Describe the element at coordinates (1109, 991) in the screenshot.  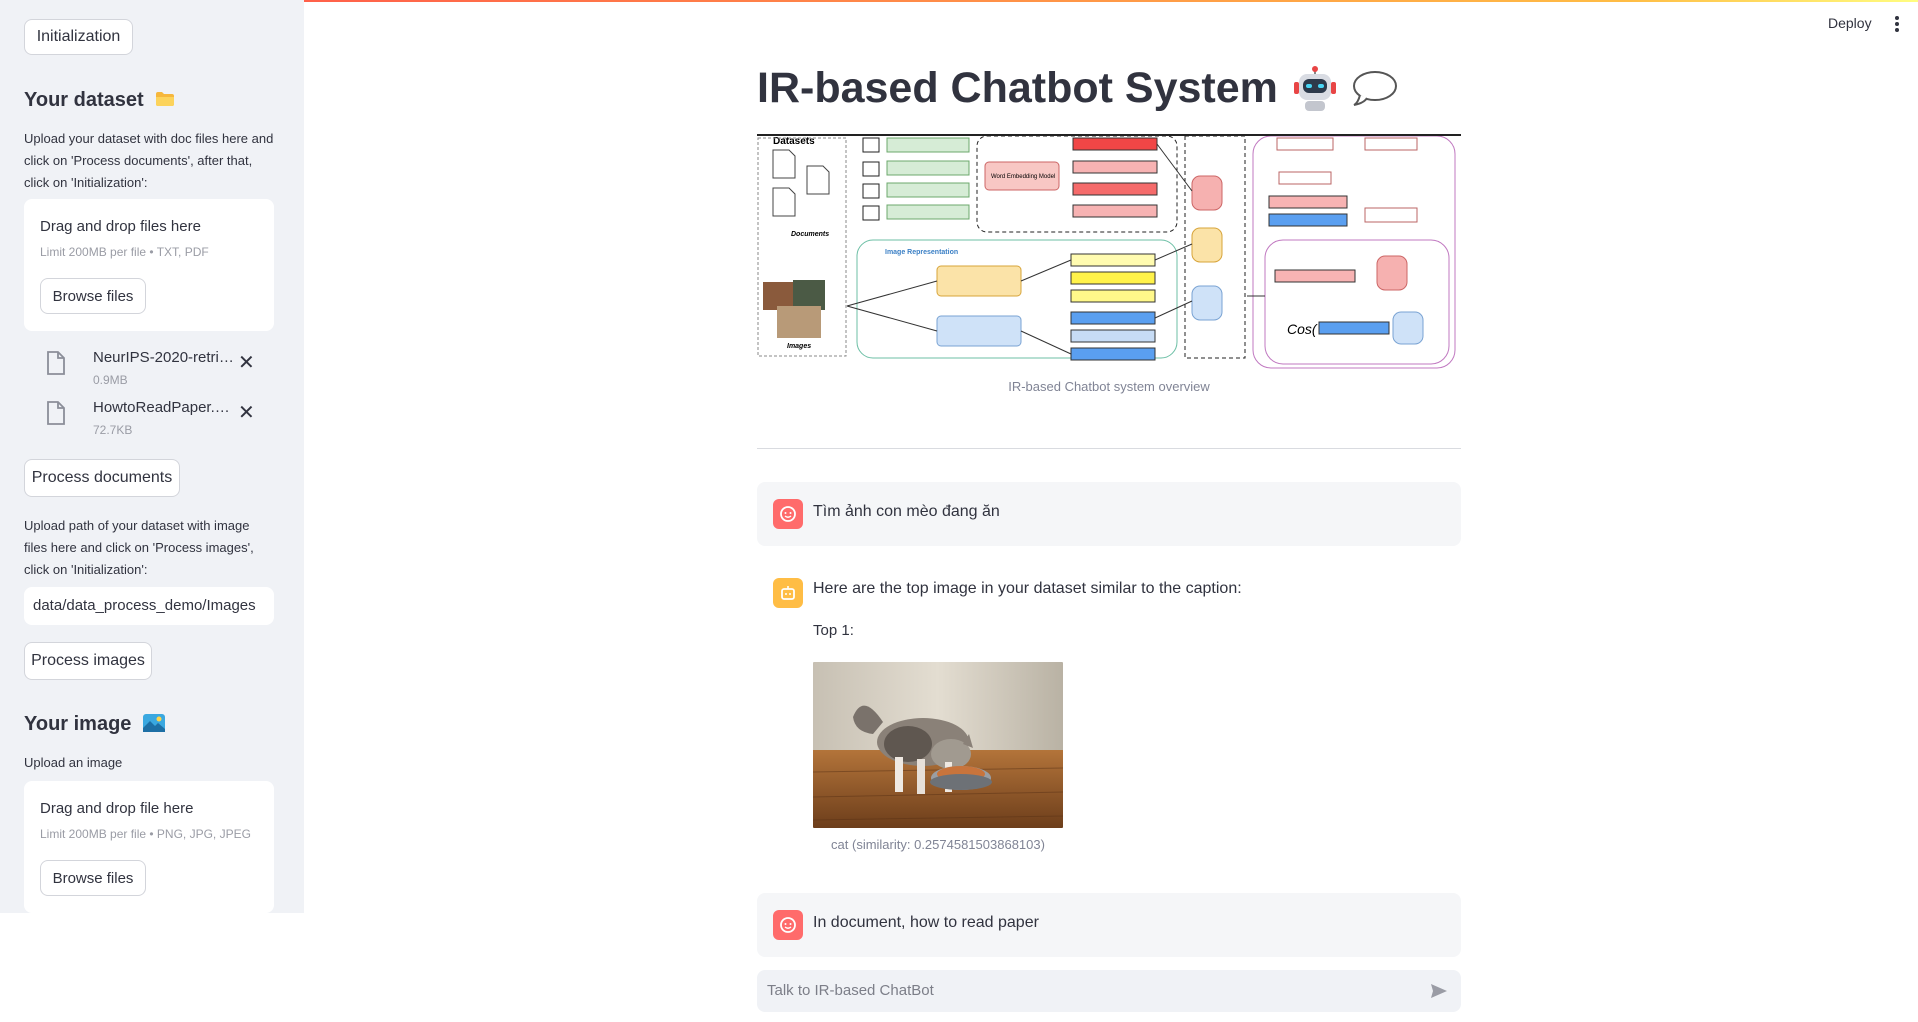
I see `chat-input: Talk to IR-based ChatBot` at that location.